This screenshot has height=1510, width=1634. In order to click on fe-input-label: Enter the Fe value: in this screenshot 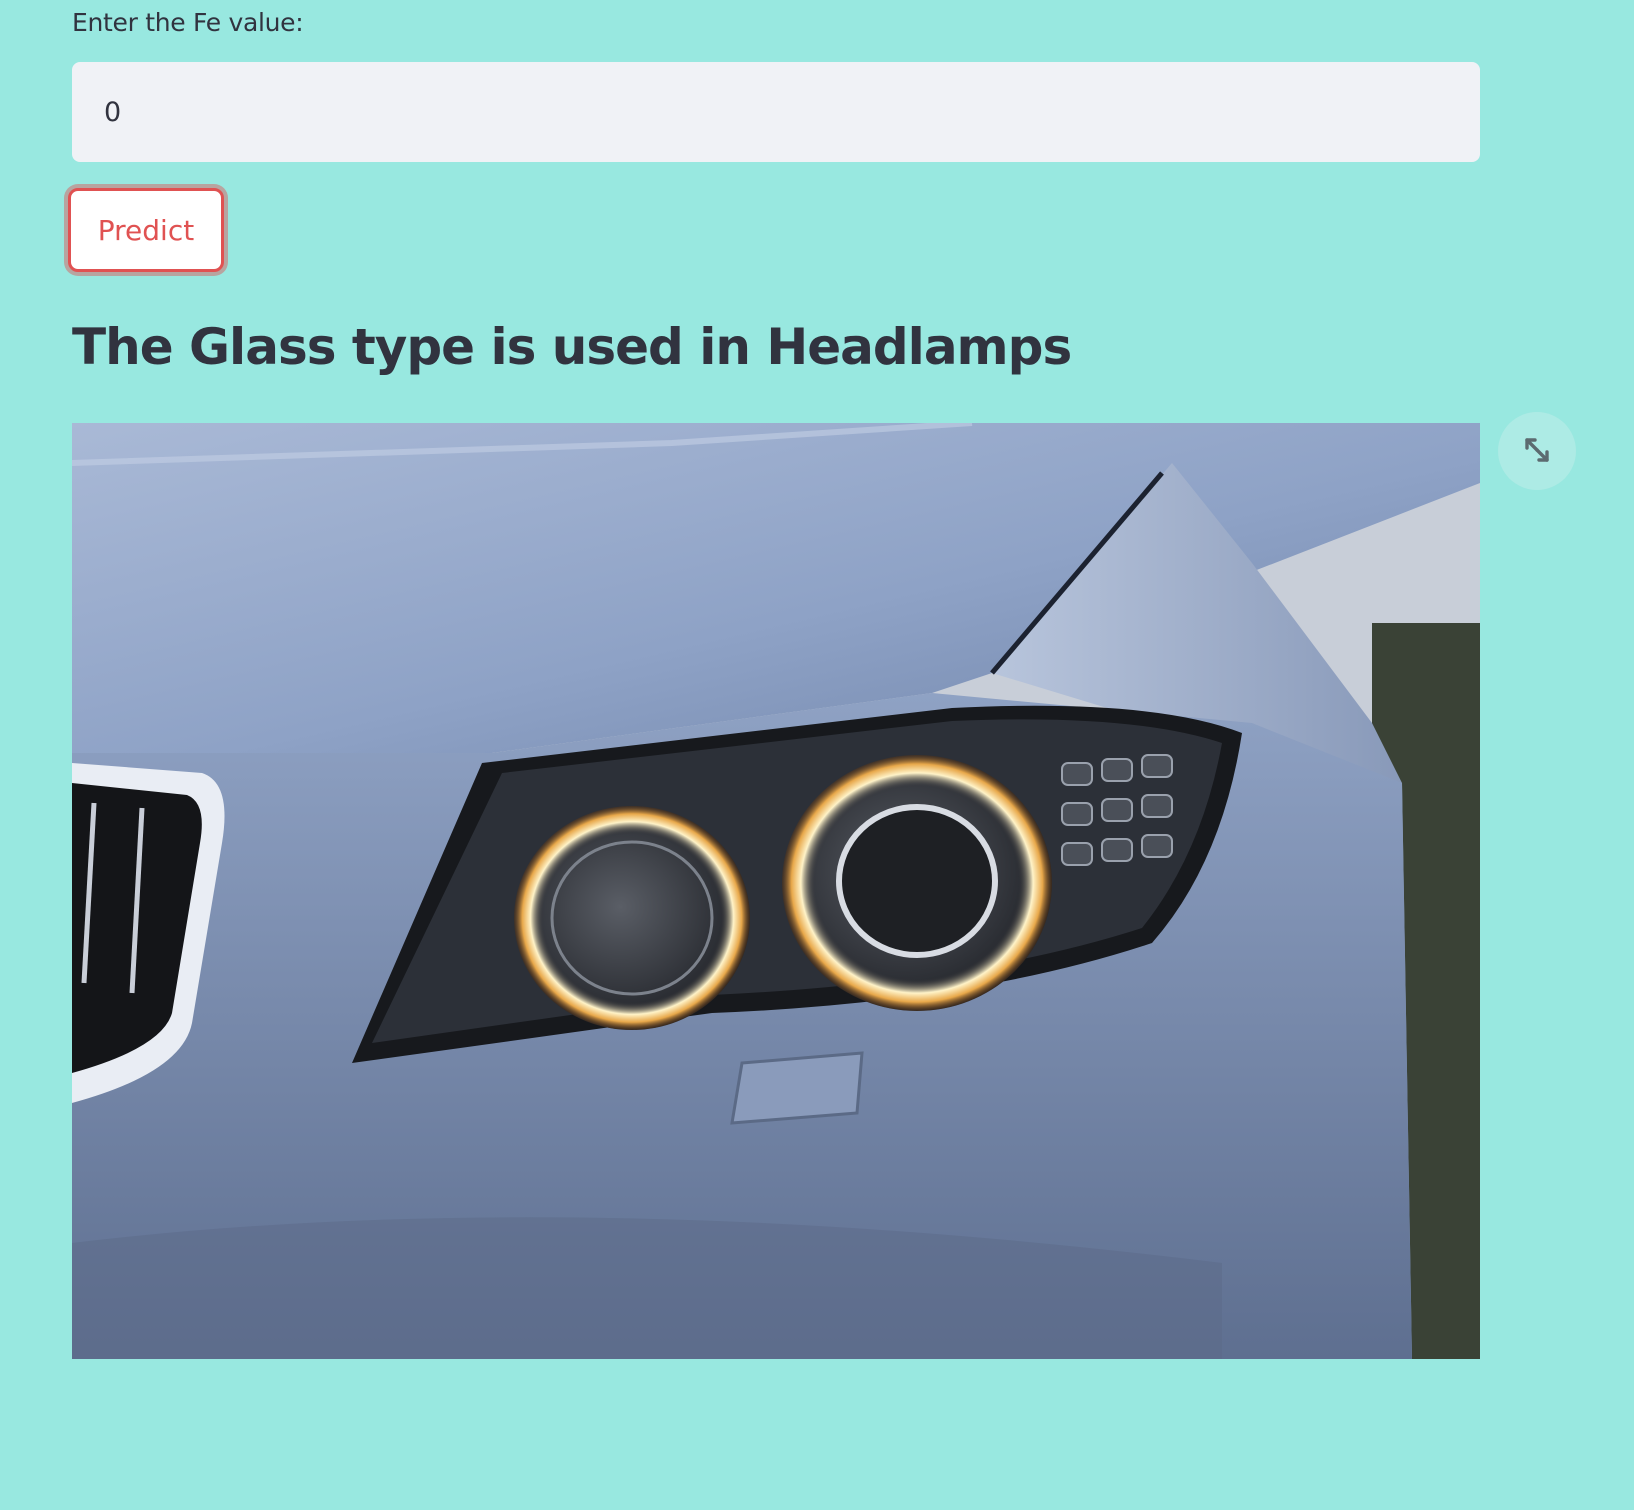, I will do `click(188, 22)`.